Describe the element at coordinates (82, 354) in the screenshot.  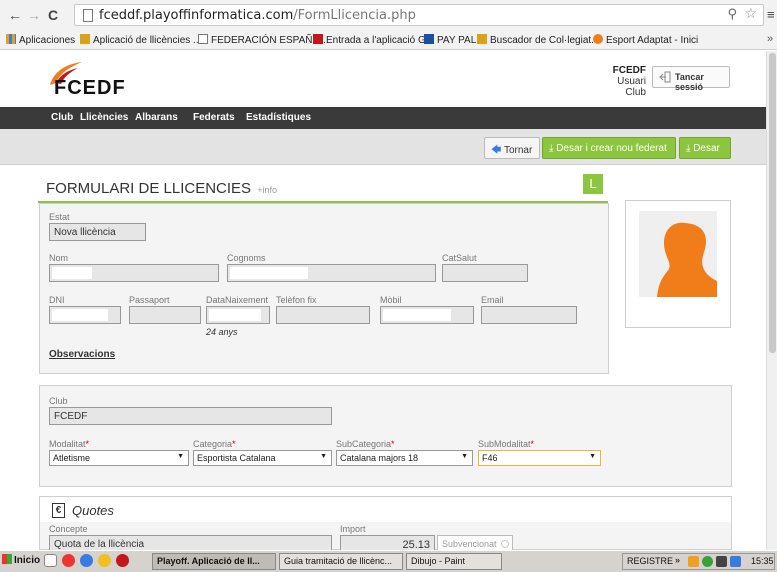
I see `observacions-link: Observacions` at that location.